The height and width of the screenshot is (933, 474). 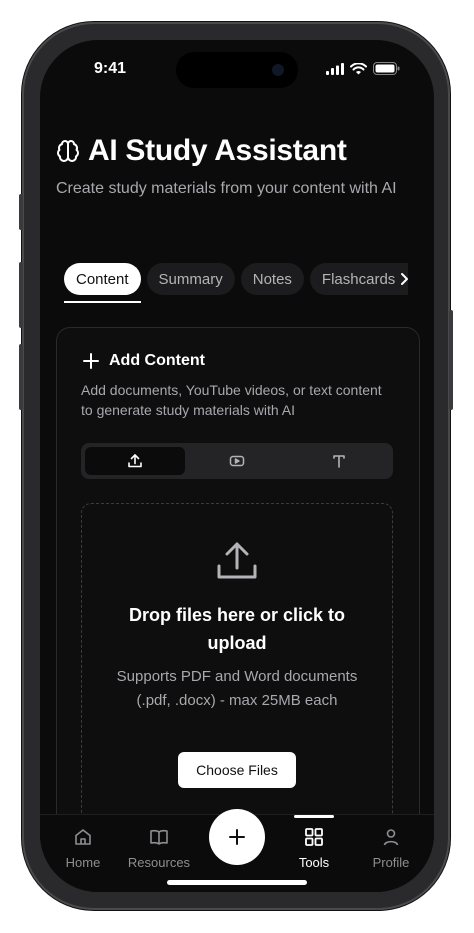 I want to click on nav-profile: Profile, so click(x=391, y=848).